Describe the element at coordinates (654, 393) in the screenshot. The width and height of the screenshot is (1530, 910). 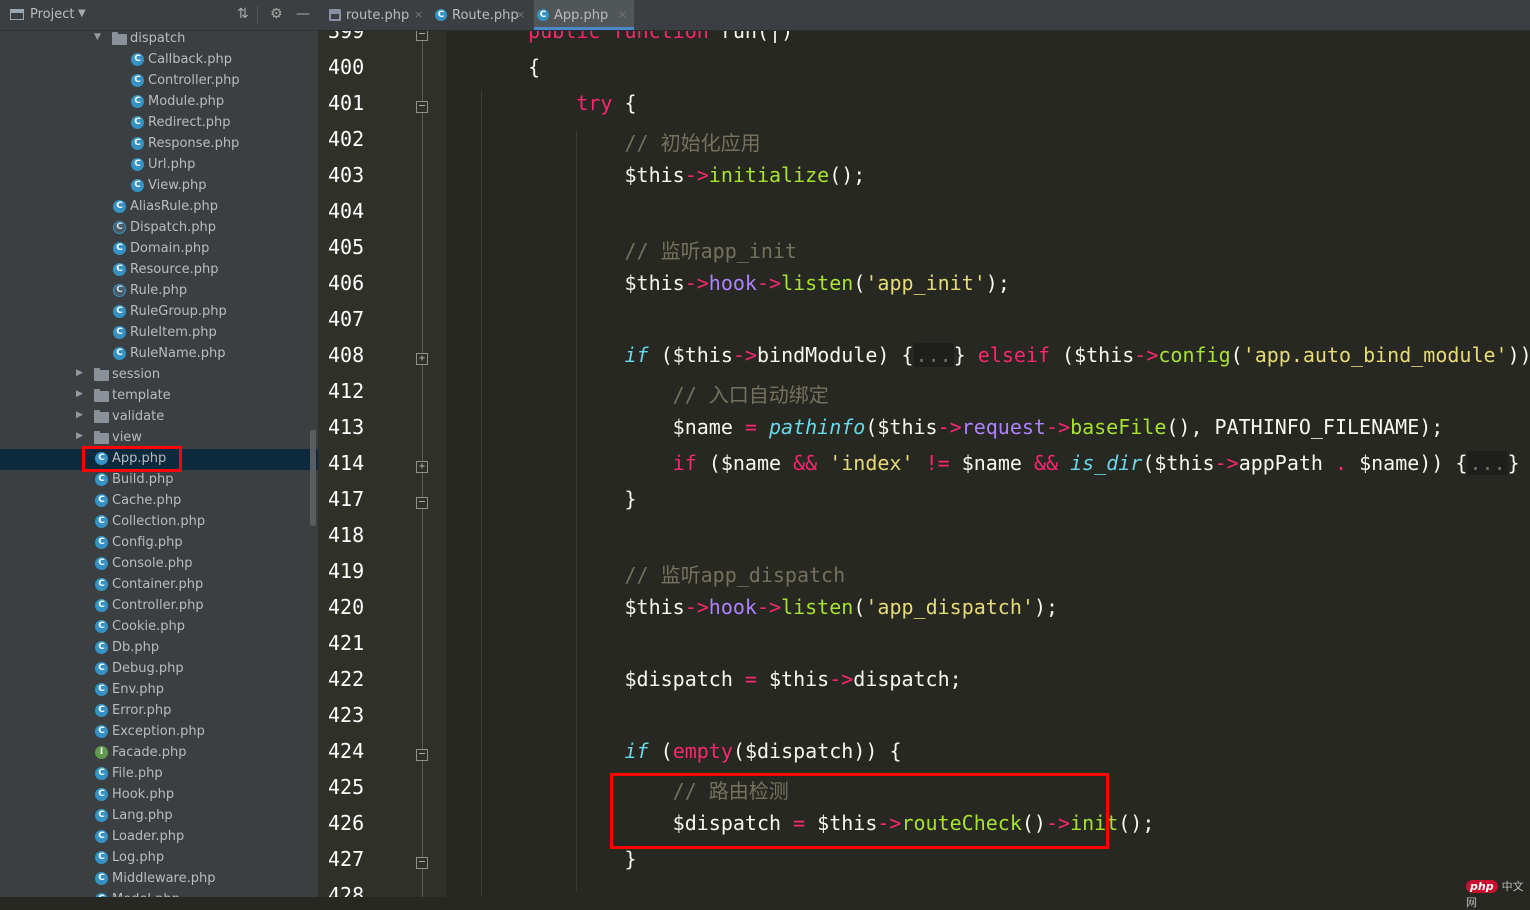
I see `code-line: // 入口自动绑定` at that location.